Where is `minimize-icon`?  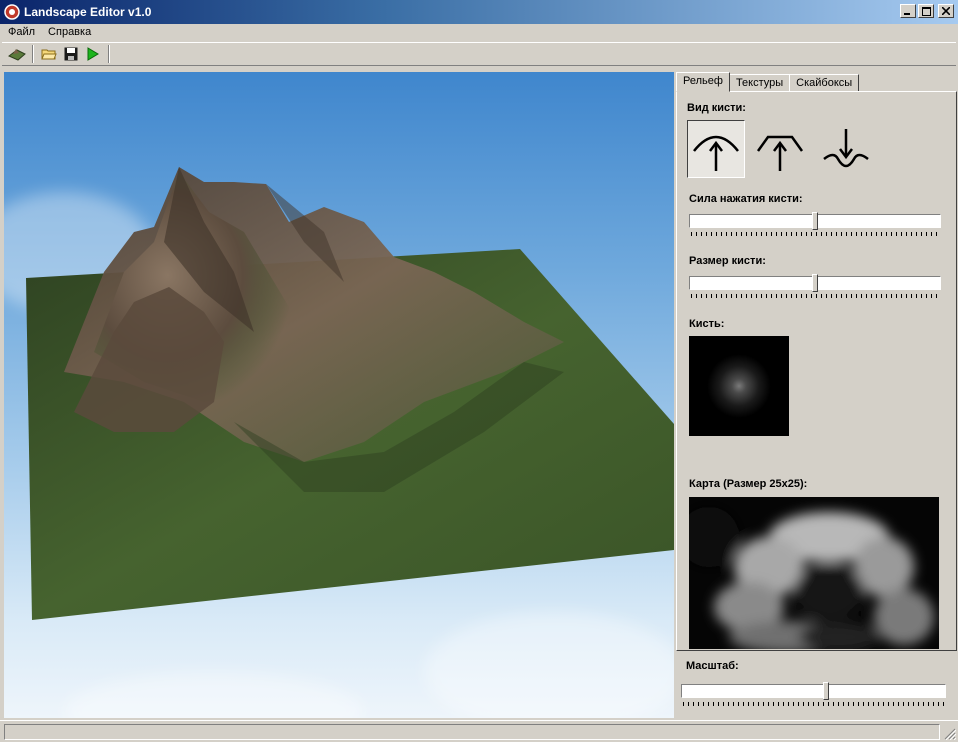 minimize-icon is located at coordinates (907, 14).